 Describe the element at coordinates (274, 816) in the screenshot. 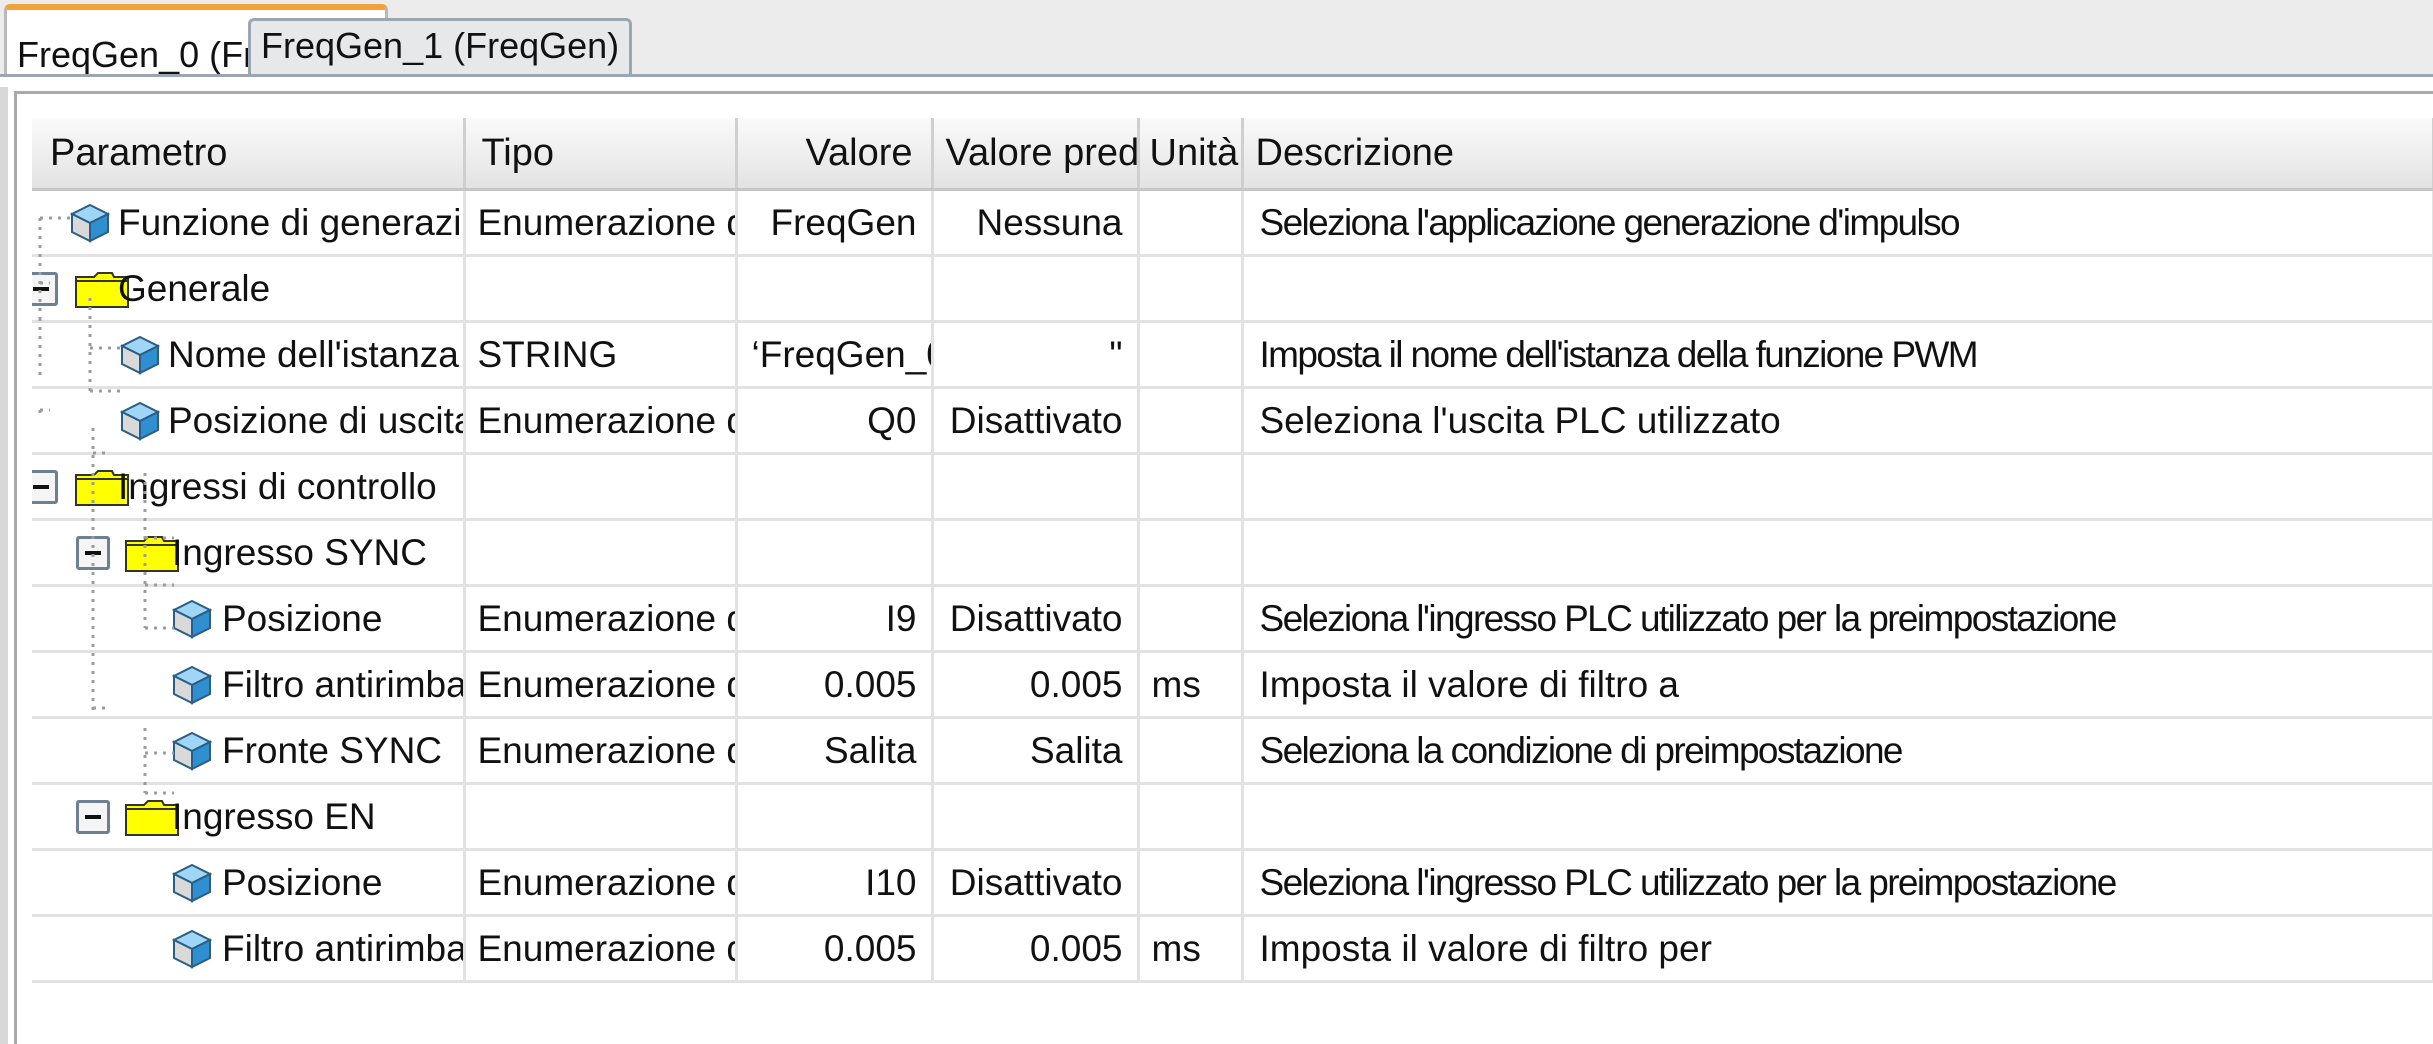

I see `folder-label: Ingresso EN` at that location.